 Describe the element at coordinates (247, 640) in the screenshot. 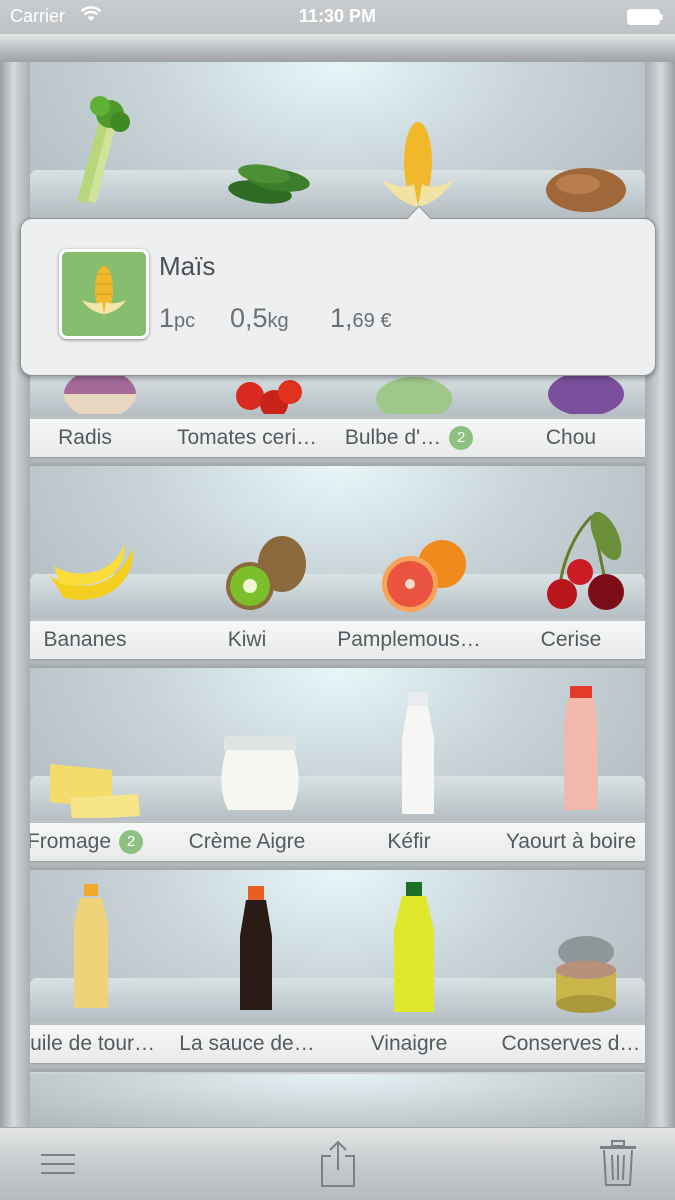

I see `product-label: Kiwi` at that location.